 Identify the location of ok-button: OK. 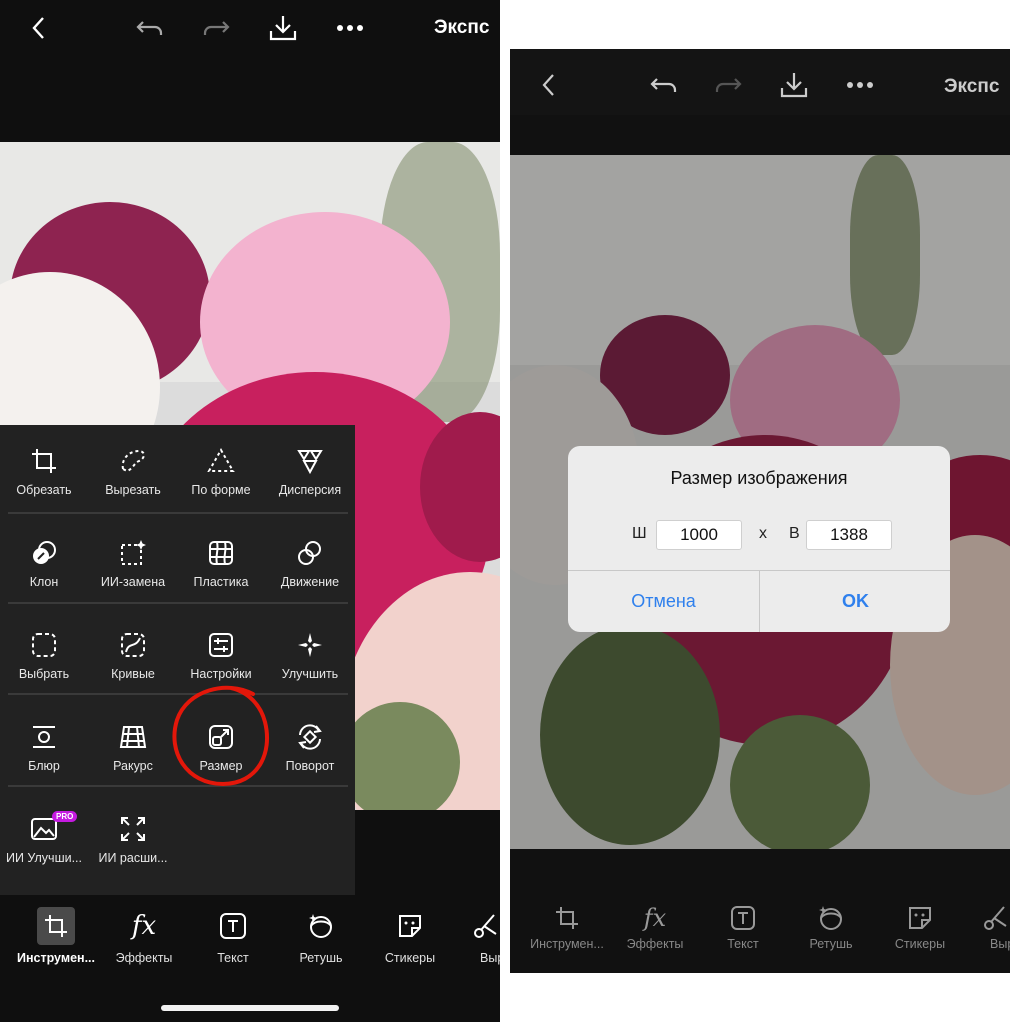
(855, 601).